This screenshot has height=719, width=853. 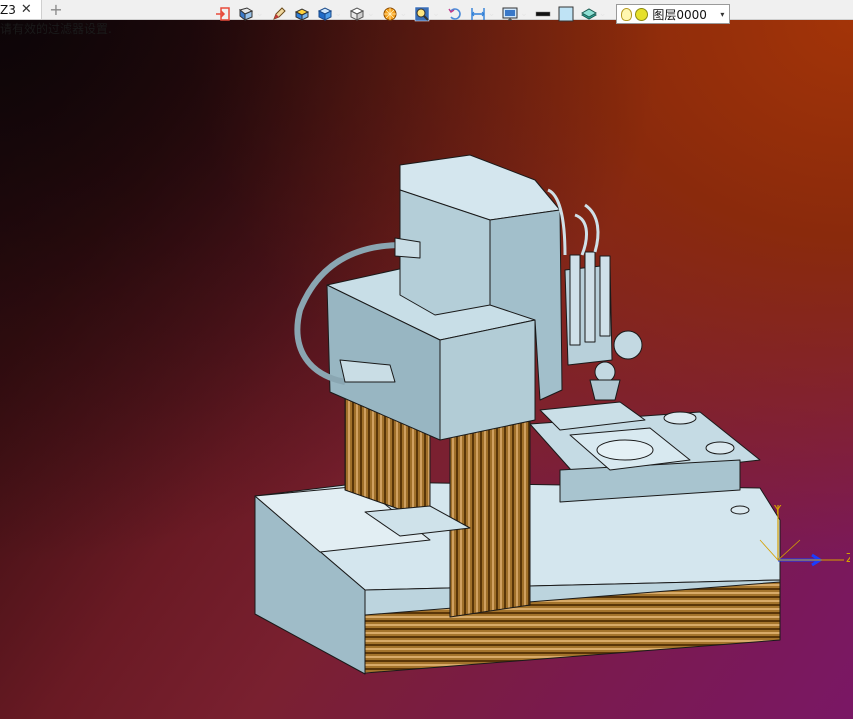 I want to click on display-button: ⌄, so click(x=515, y=14).